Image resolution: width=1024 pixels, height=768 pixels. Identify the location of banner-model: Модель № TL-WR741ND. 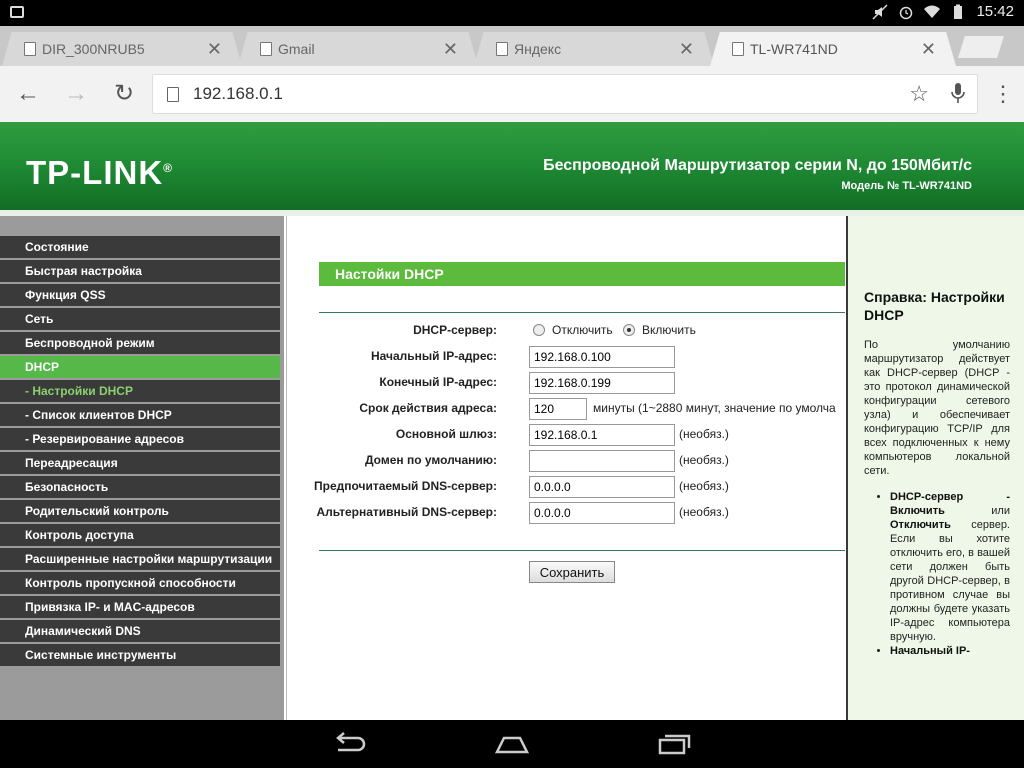
(906, 186).